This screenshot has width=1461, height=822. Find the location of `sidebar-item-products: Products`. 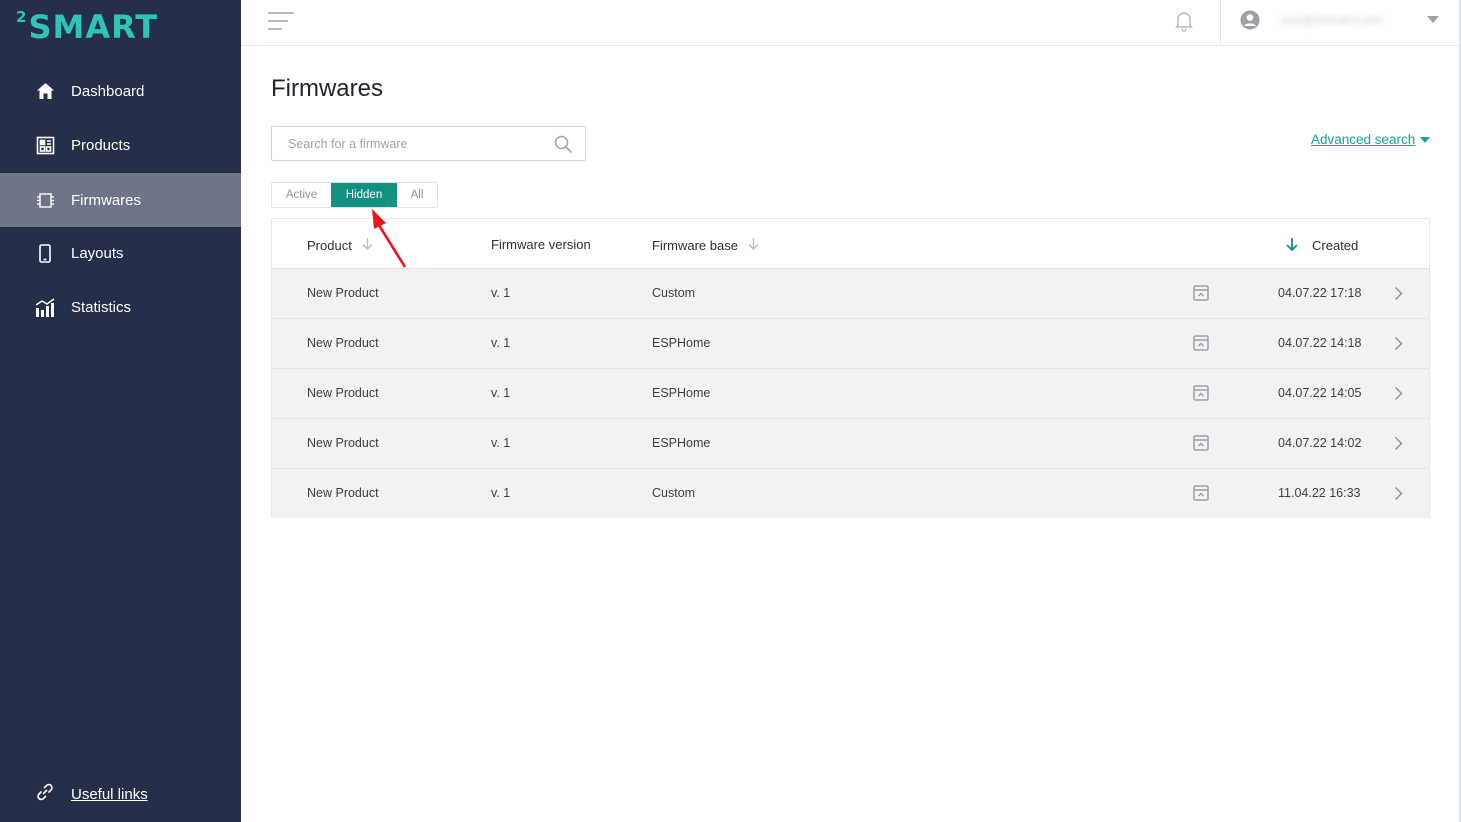

sidebar-item-products: Products is located at coordinates (120, 145).